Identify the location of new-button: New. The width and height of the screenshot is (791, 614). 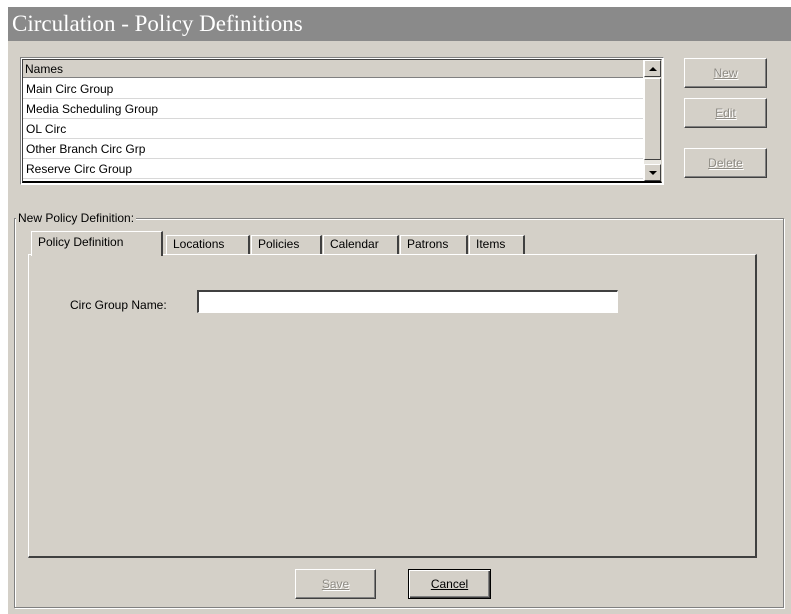
(725, 73).